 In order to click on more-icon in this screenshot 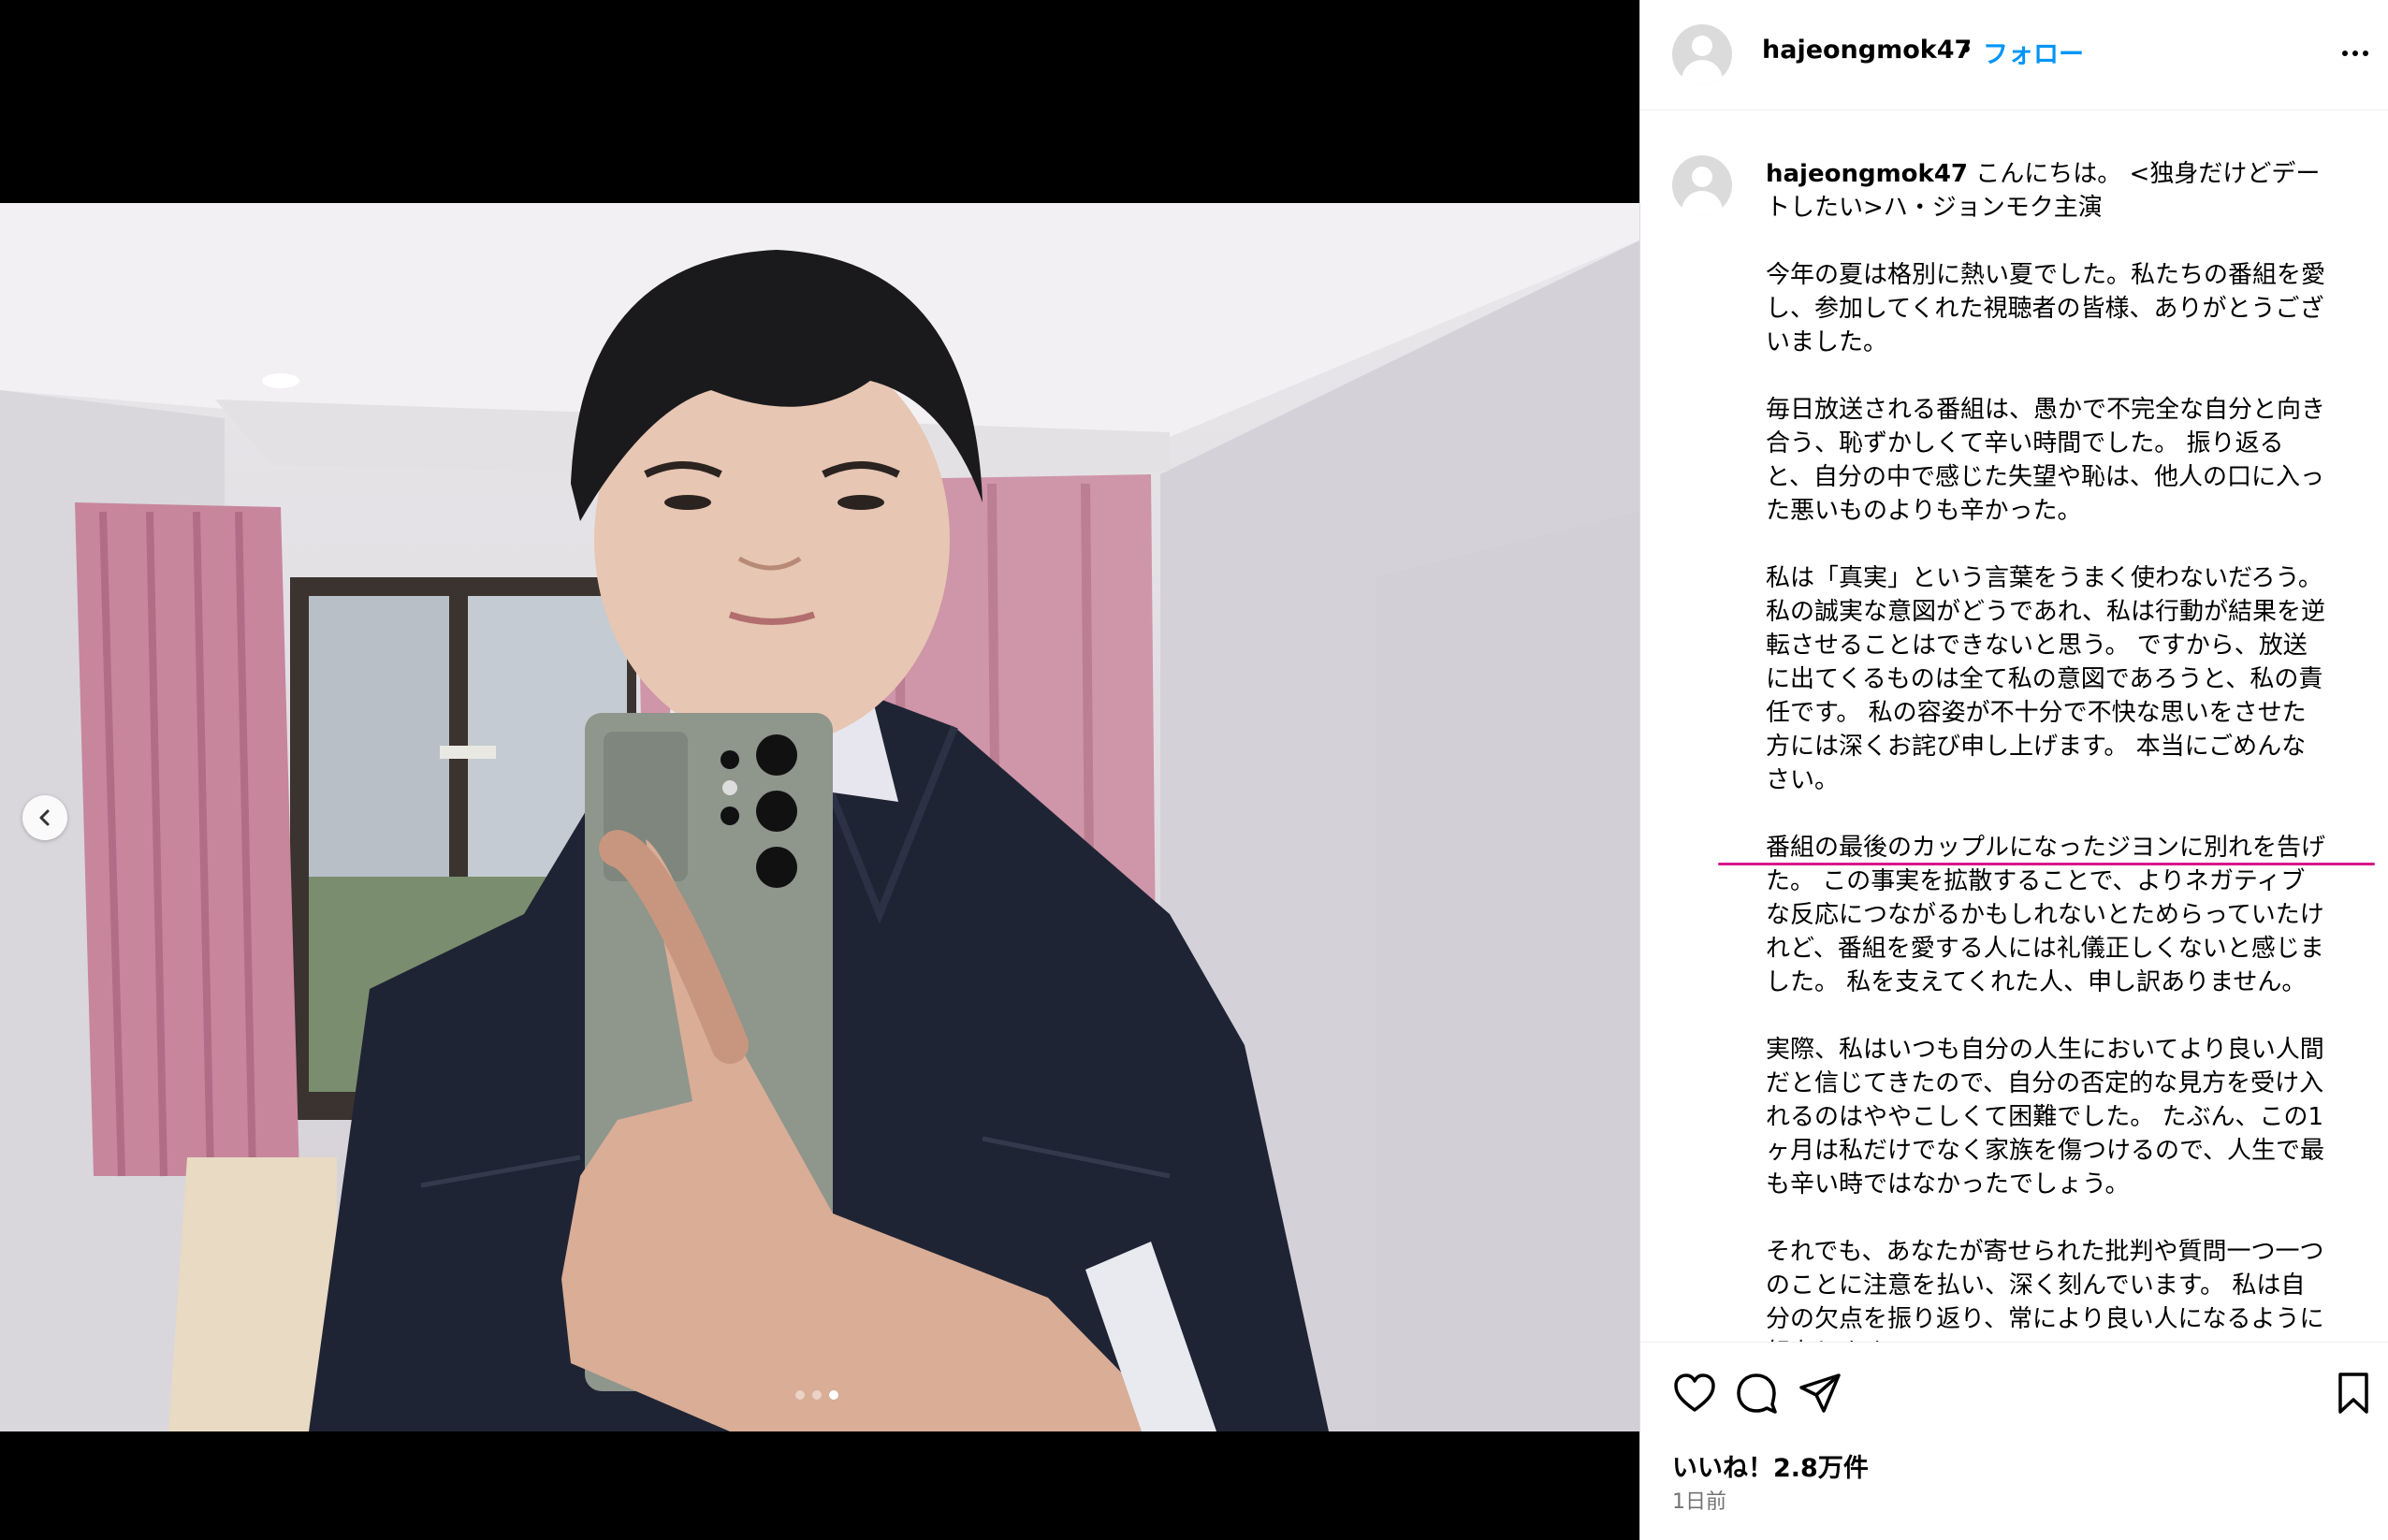, I will do `click(2355, 53)`.